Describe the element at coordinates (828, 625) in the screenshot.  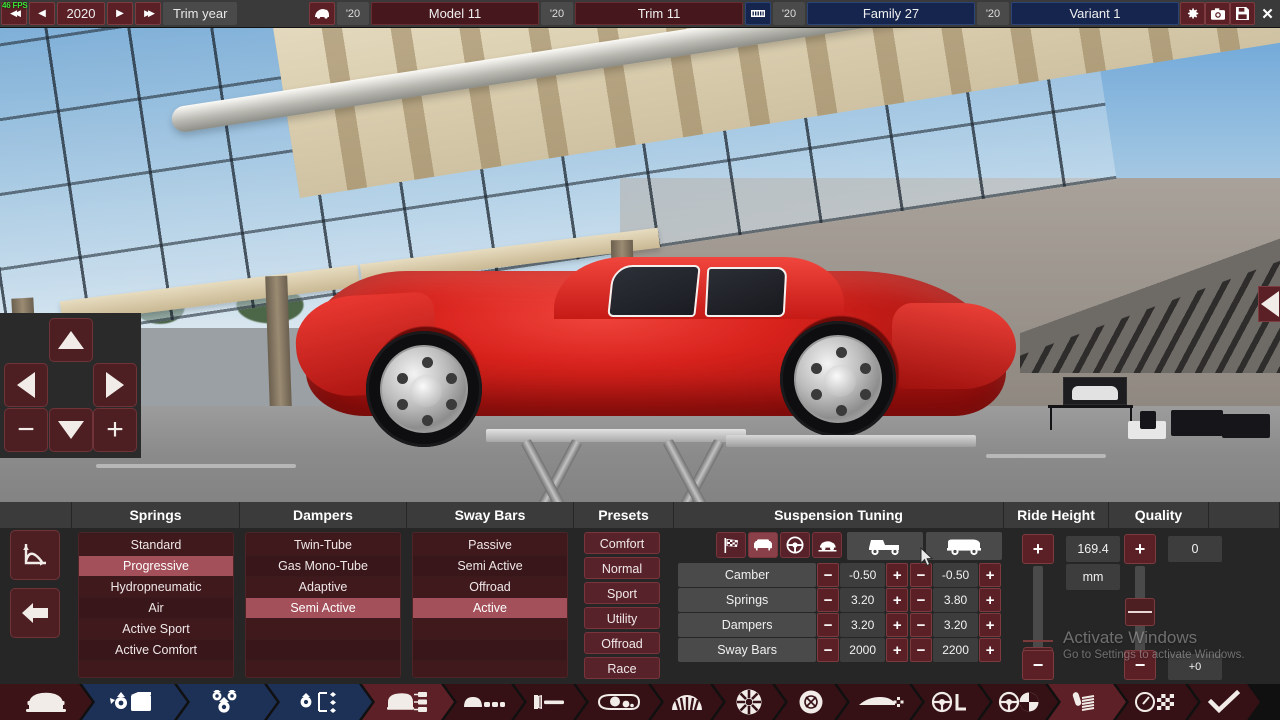
I see `dampers-front-minus: −` at that location.